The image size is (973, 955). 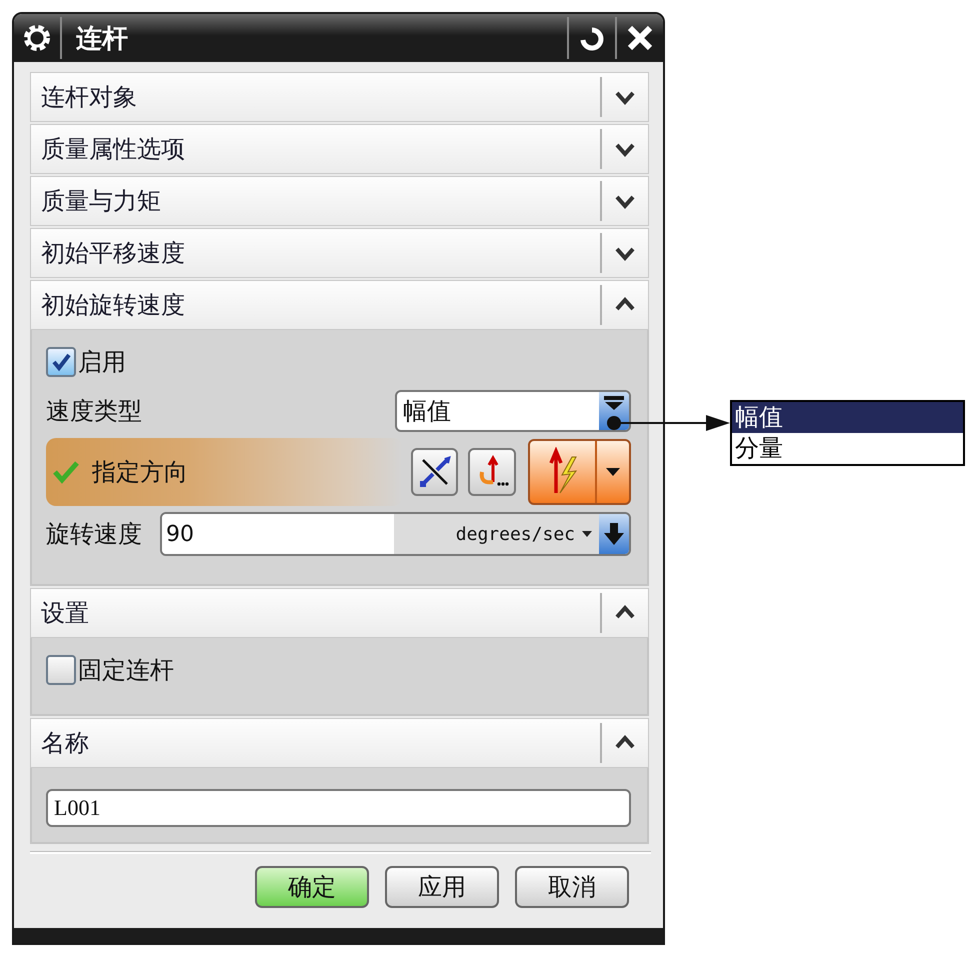 I want to click on section-header: 质量与力矩, so click(x=339, y=201).